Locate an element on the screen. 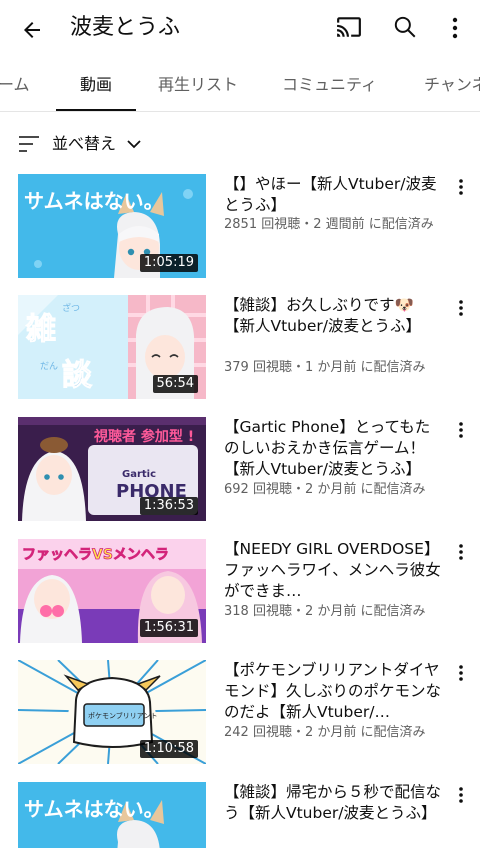 The image size is (480, 848). thumbnail-caption: 雑 is located at coordinates (40, 329).